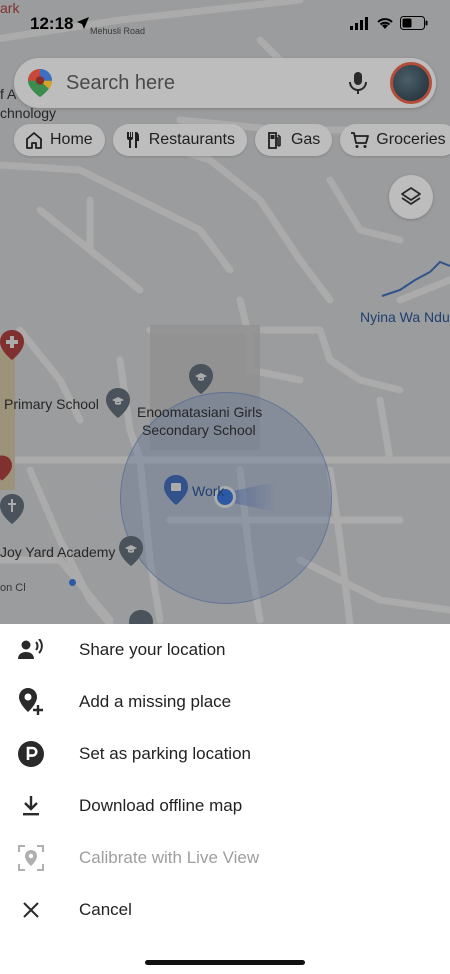 This screenshot has height=974, width=450. Describe the element at coordinates (71, 139) in the screenshot. I see `chip-label: Home` at that location.